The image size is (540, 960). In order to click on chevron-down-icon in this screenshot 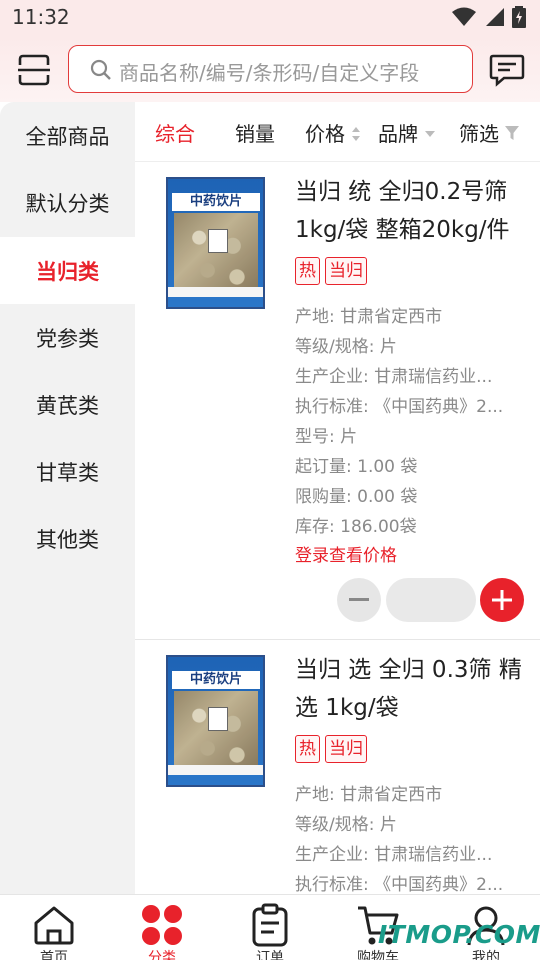, I will do `click(430, 134)`.